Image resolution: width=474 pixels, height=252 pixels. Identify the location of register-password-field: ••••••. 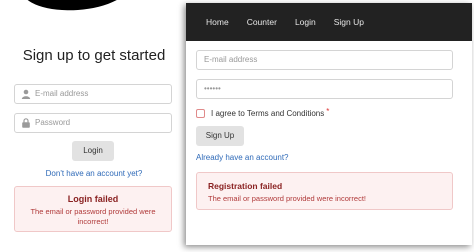
(324, 89).